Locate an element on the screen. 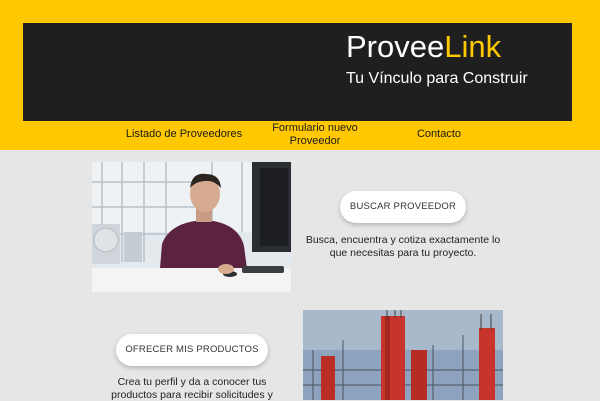  ofrecer-productos-button: OFRECER MIS PRODUCTOS is located at coordinates (192, 350).